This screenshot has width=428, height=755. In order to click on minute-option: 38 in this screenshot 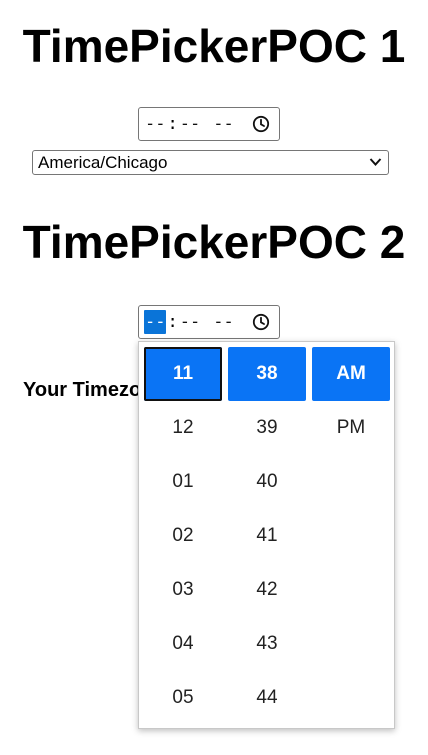, I will do `click(267, 374)`.